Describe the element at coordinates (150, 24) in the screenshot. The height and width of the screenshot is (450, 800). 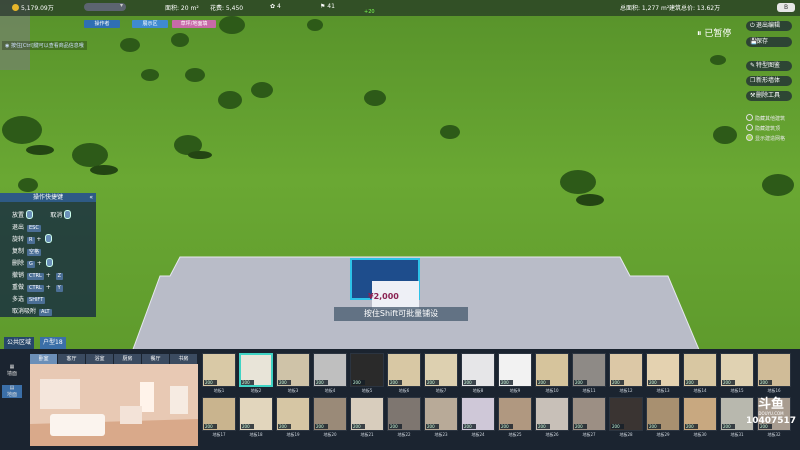
I see `mode-button-2: 展示区` at that location.